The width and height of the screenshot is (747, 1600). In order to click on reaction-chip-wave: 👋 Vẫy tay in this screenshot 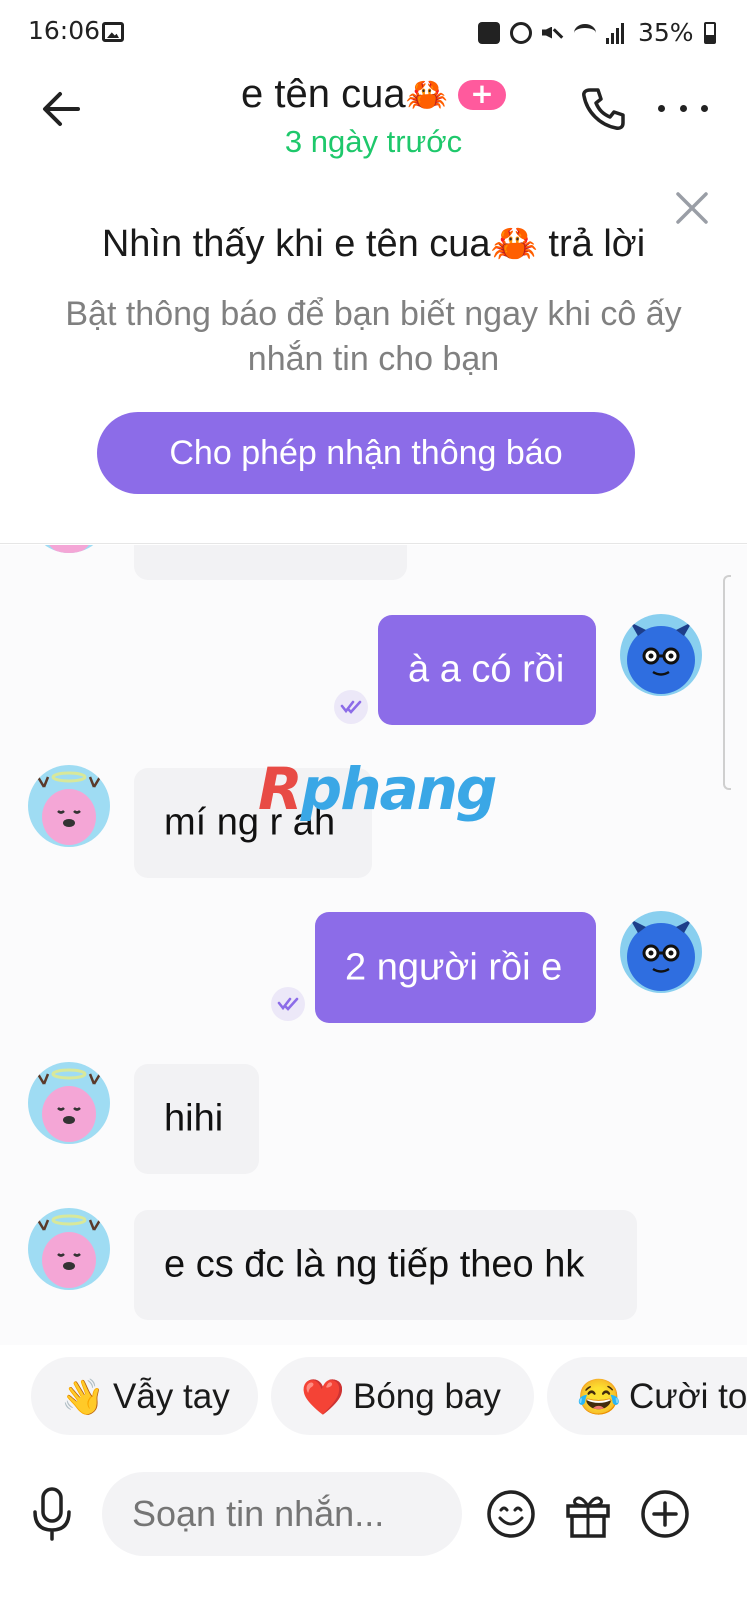, I will do `click(144, 1396)`.